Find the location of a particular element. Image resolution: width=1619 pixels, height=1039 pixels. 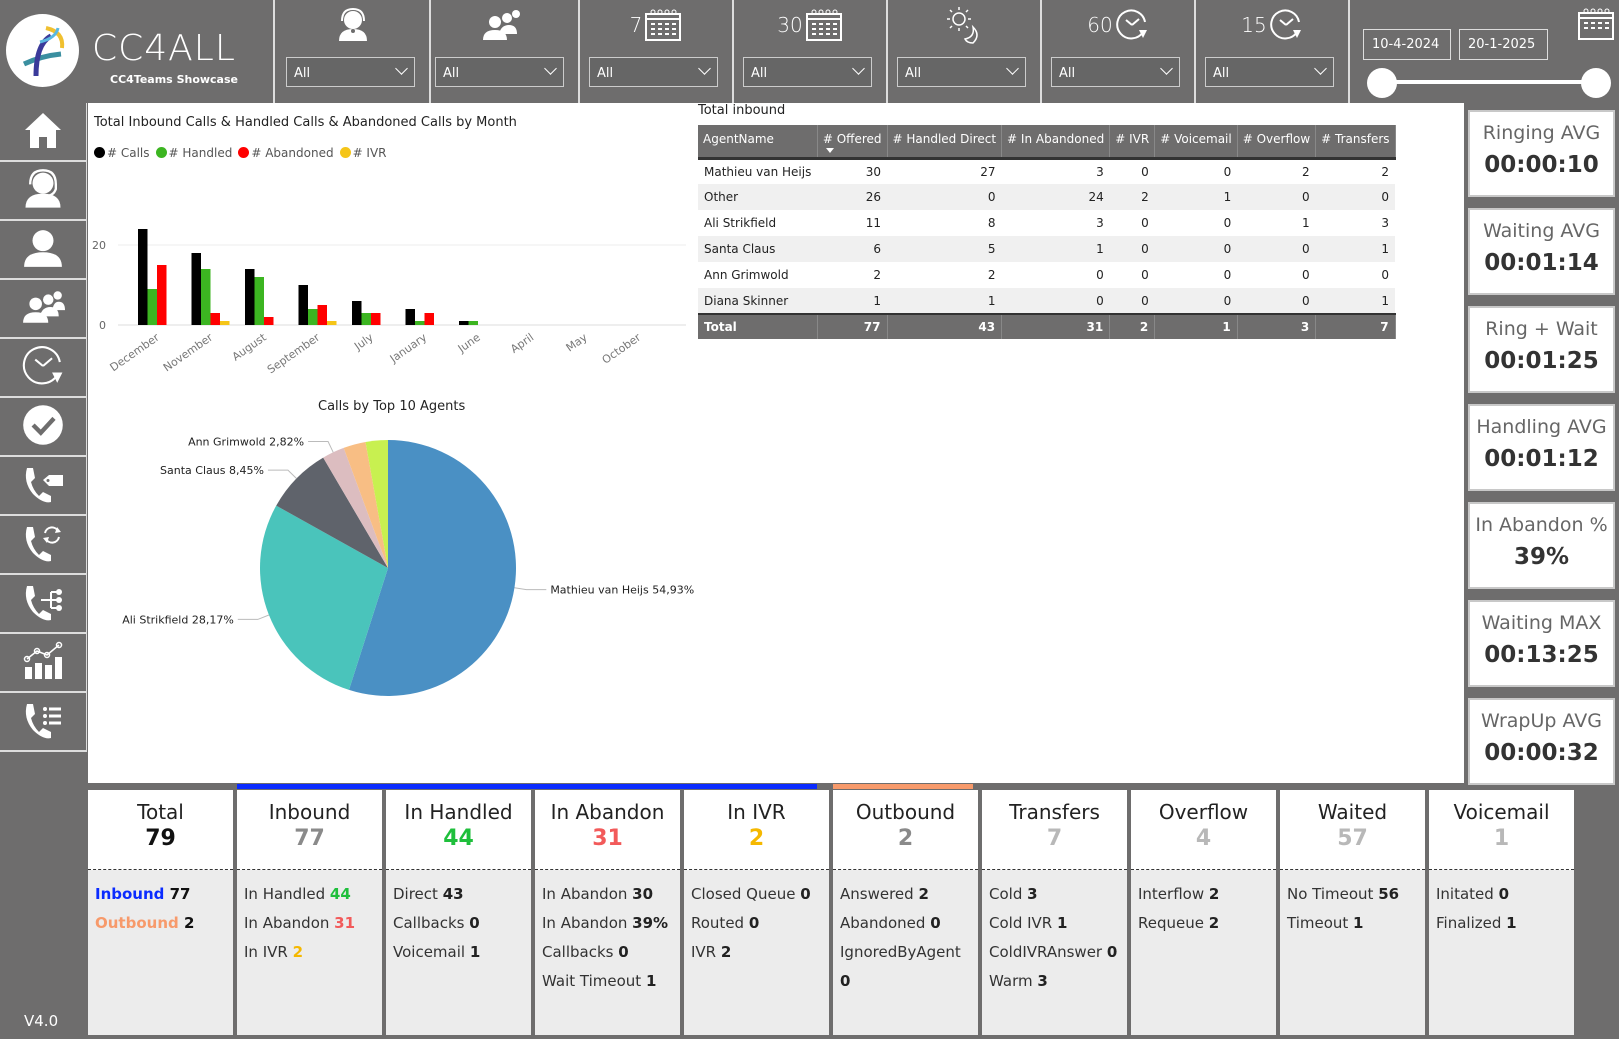

column-header-voicemail: # Voicemail is located at coordinates (1196, 142).